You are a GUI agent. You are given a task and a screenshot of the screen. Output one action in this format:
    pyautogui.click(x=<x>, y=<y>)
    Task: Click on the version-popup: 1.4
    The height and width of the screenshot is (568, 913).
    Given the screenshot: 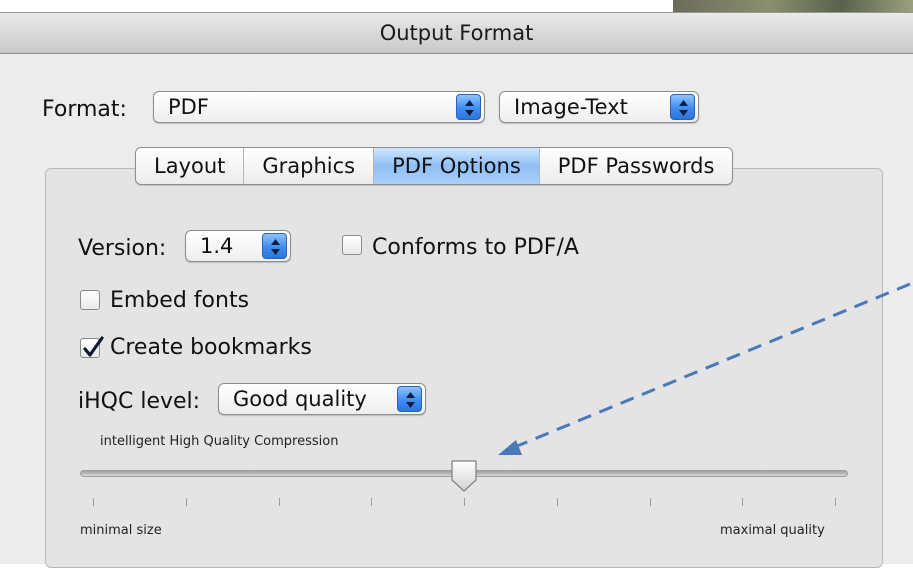 What is the action you would take?
    pyautogui.click(x=238, y=246)
    